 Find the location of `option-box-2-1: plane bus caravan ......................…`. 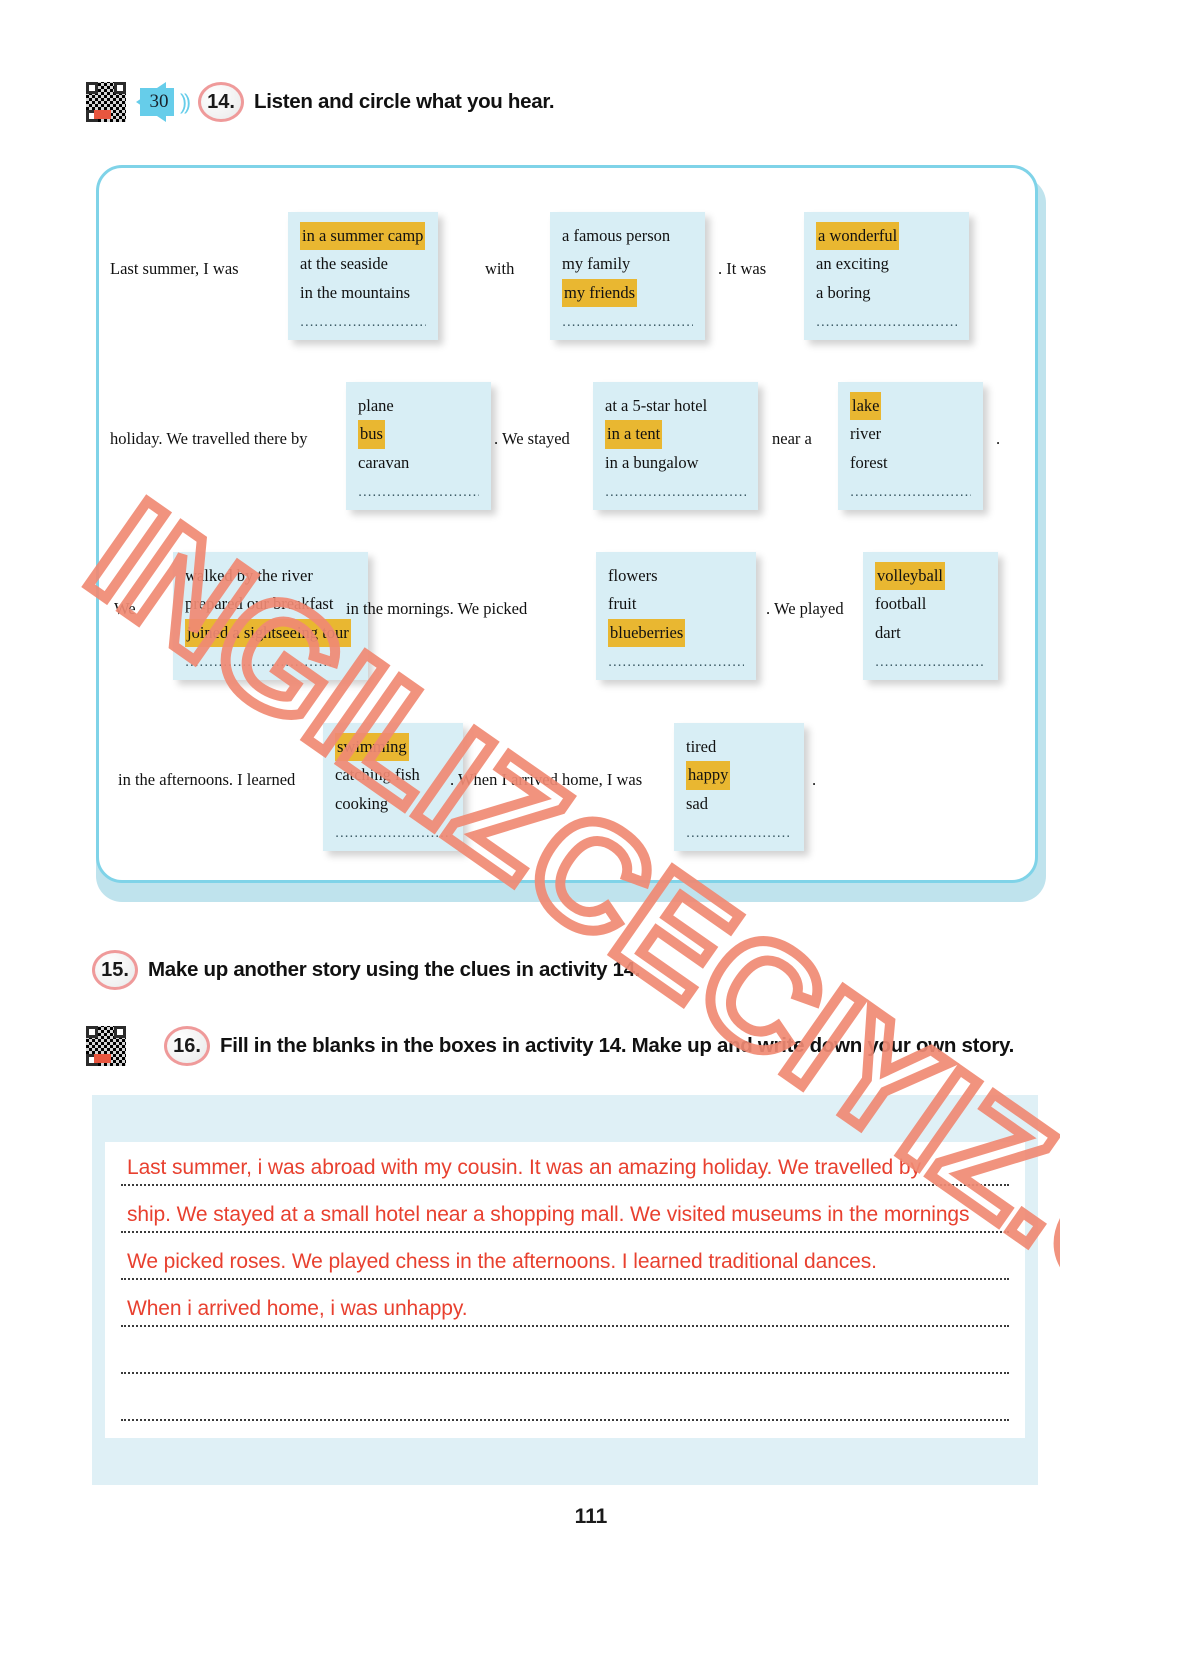

option-box-2-1: plane bus caravan ......................… is located at coordinates (418, 446).